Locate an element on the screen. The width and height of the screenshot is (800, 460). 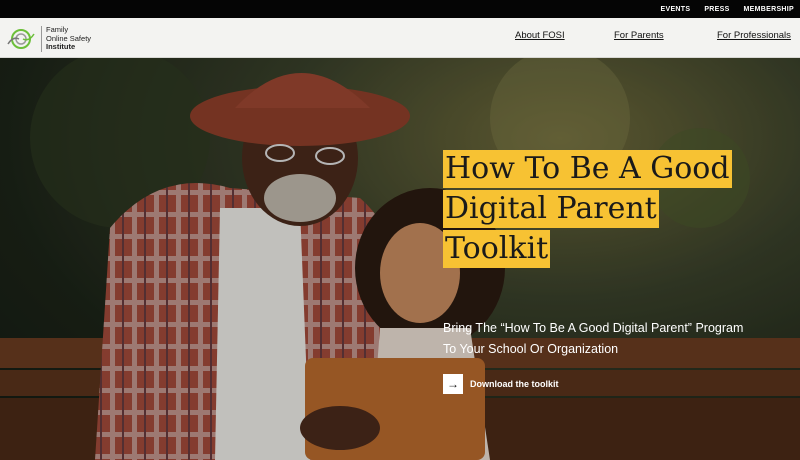
utility-bar: EVENTS PRESS MEMBERSHIP is located at coordinates (400, 9).